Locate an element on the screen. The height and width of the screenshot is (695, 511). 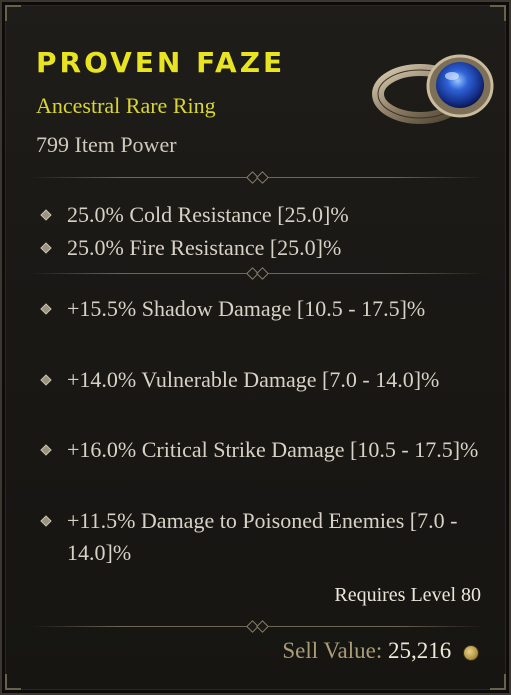
item-power: 799 Item Power is located at coordinates (106, 144).